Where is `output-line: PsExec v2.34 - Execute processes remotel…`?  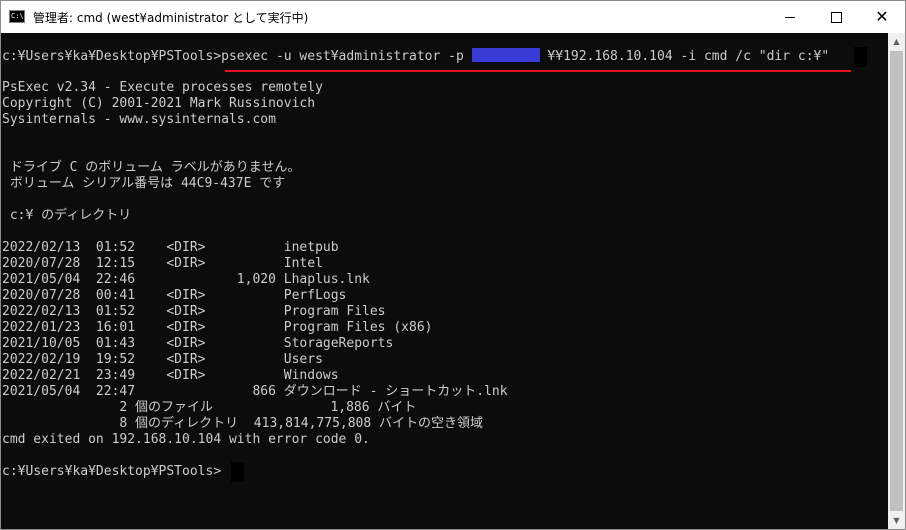 output-line: PsExec v2.34 - Execute processes remotel… is located at coordinates (162, 87).